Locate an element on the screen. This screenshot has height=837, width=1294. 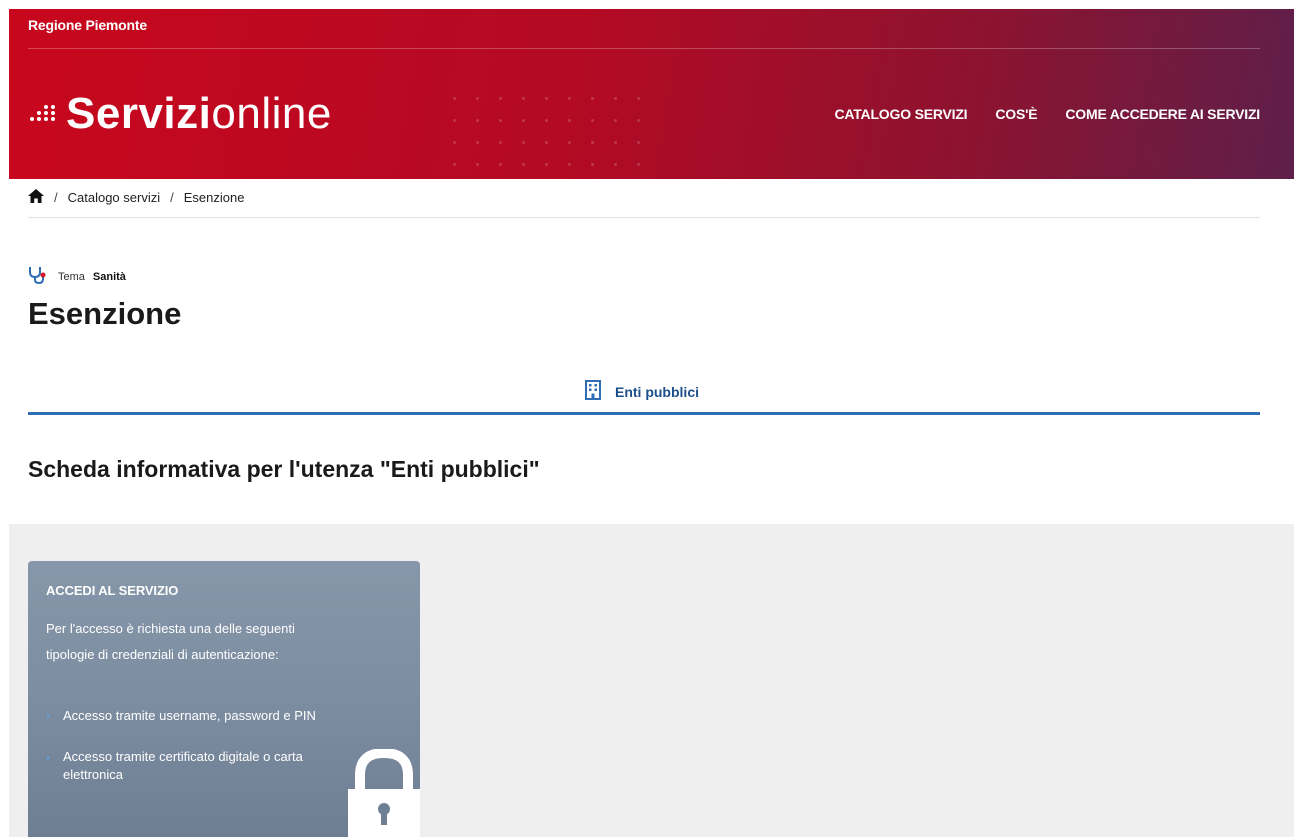
theme-label: Tema Sanità is located at coordinates (77, 276).